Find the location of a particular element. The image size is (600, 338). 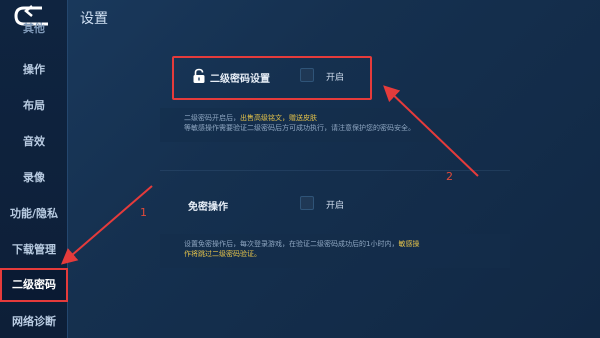

desc2-prefix: 设置免密操作后，每次登录游戏，在验证二级密码成功后的1小时内， is located at coordinates (291, 244).